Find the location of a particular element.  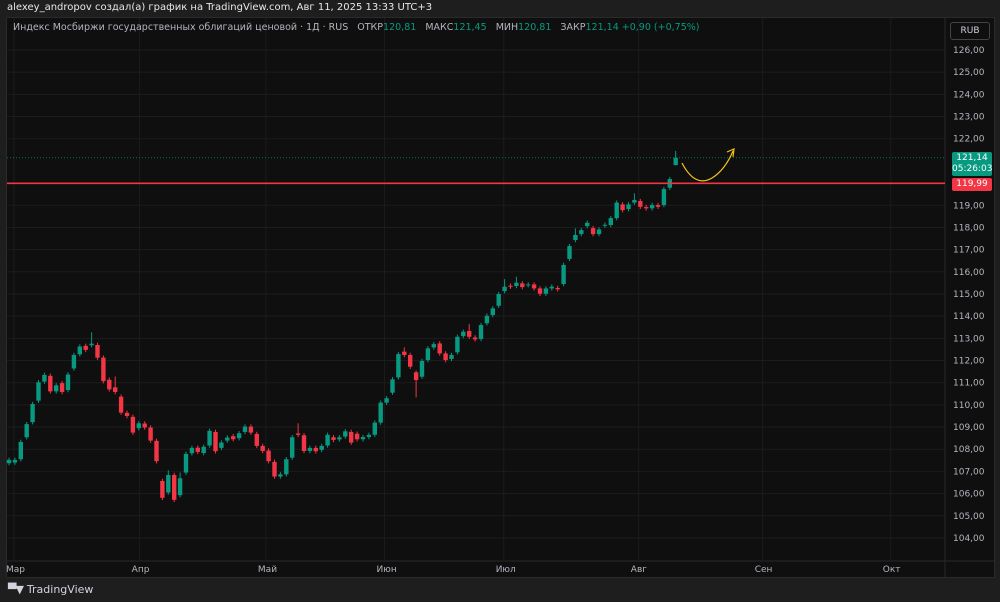

time-axis-label: Июл is located at coordinates (506, 570).